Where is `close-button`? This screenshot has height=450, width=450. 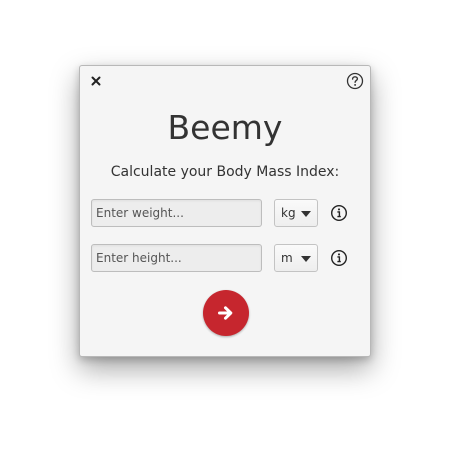
close-button is located at coordinates (96, 81).